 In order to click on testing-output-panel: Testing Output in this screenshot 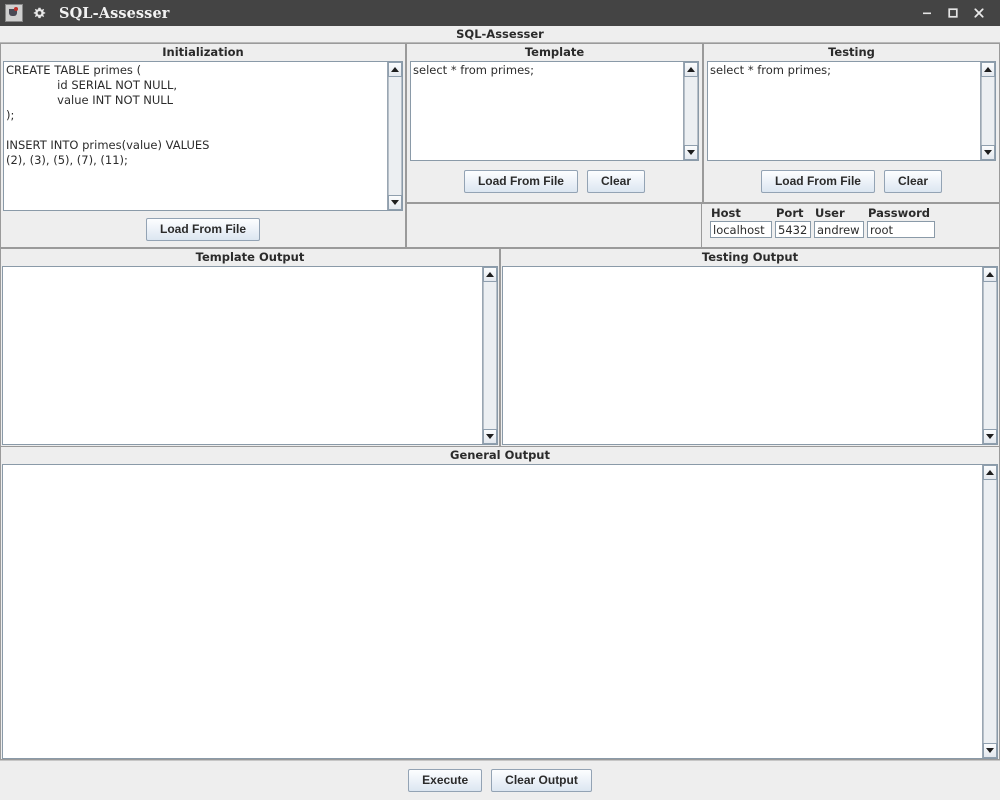, I will do `click(750, 347)`.